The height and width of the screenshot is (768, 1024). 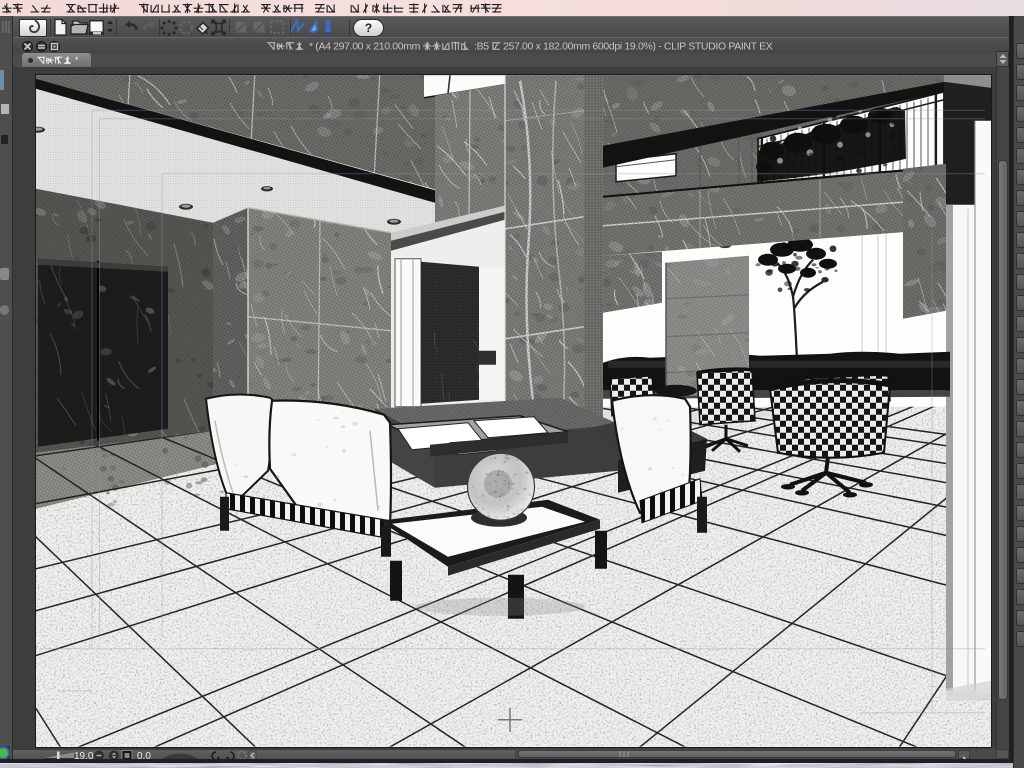 What do you see at coordinates (481, 47) in the screenshot?
I see `svg-text: :B5` at bounding box center [481, 47].